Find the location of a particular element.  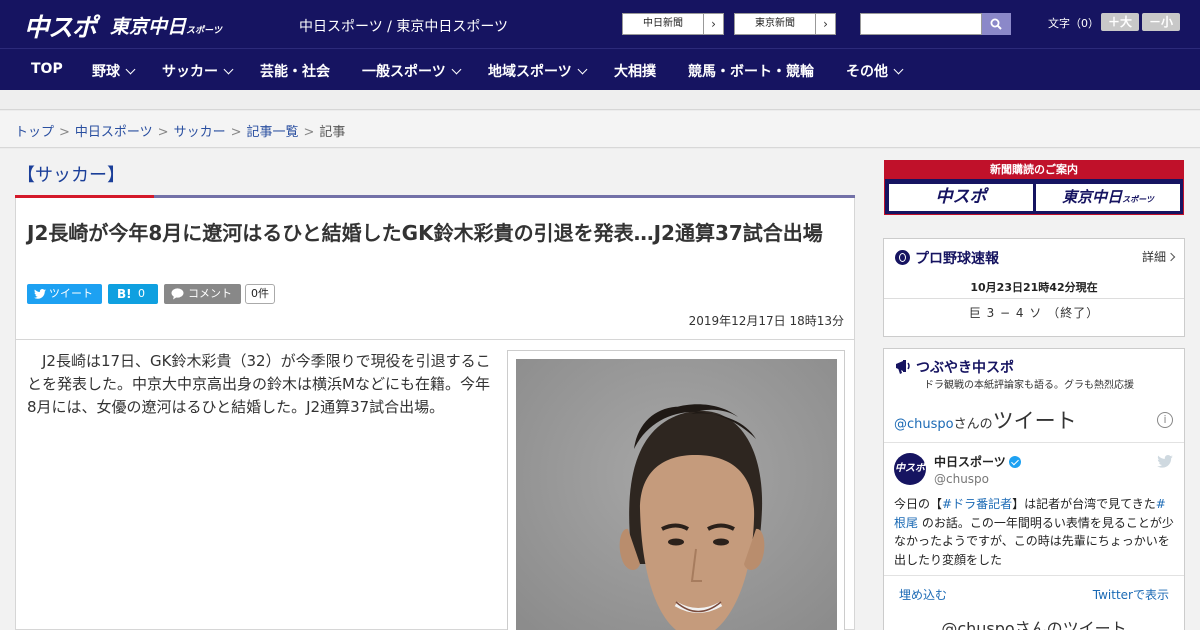

nav-label: 一般スポーツ is located at coordinates (404, 72).